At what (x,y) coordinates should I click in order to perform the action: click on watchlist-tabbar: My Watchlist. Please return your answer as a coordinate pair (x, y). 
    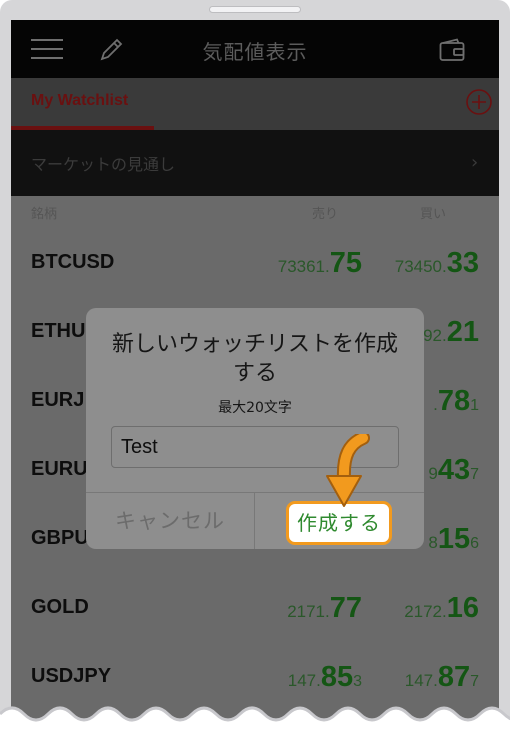
    Looking at the image, I should click on (255, 104).